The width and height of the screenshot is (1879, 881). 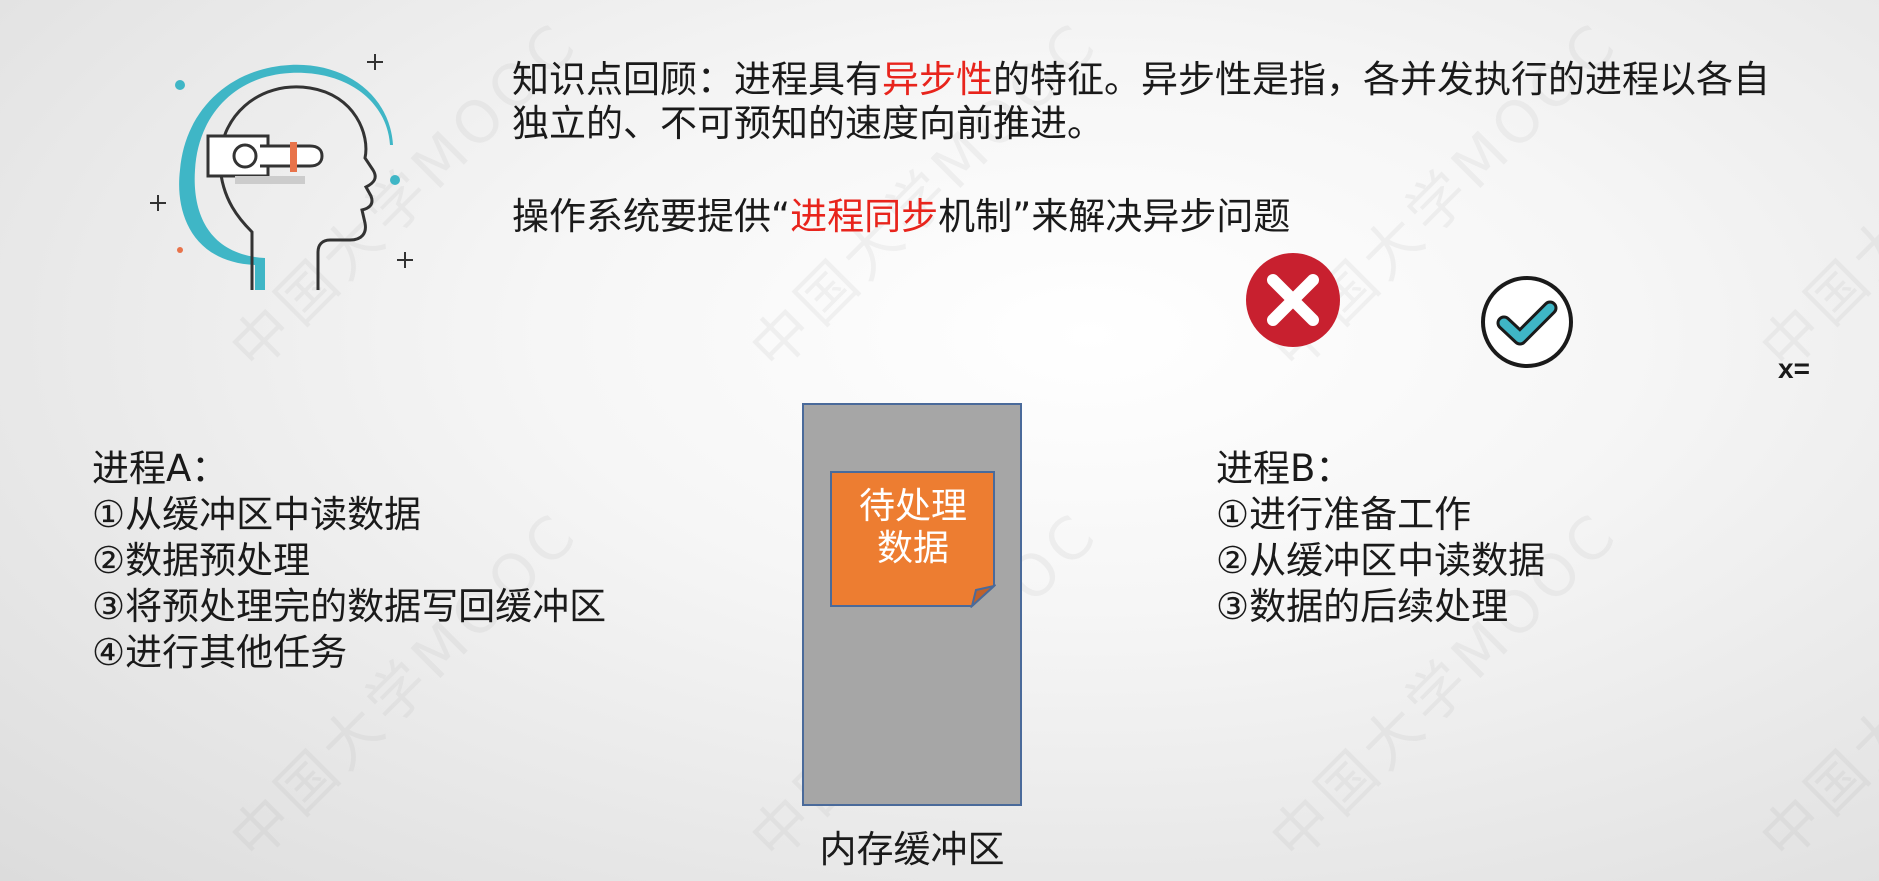 What do you see at coordinates (257, 514) in the screenshot?
I see `process-a-step: ①从缓冲区中读数据` at bounding box center [257, 514].